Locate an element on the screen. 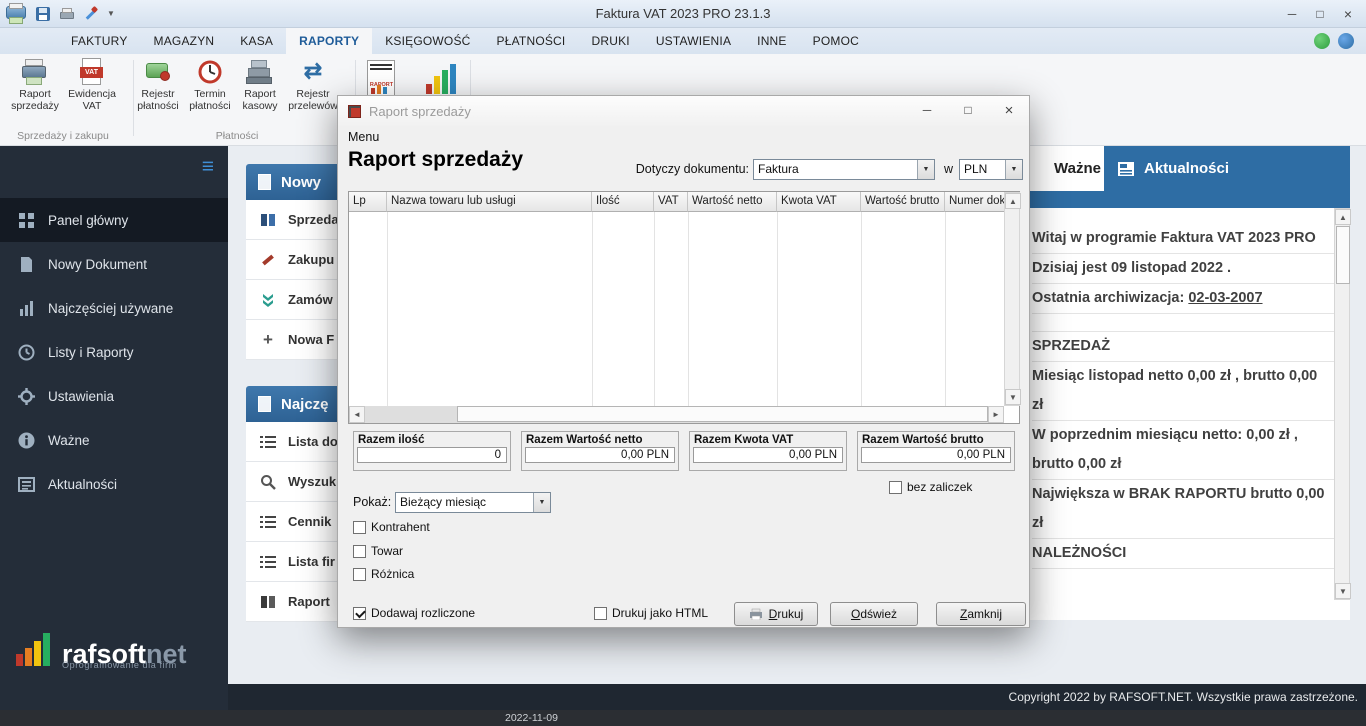  logo-chart-icon is located at coordinates (33, 649).